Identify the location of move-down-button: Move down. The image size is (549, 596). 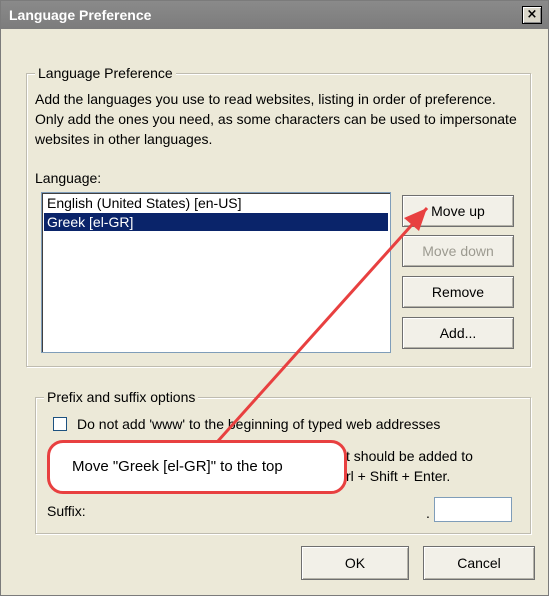
(458, 251).